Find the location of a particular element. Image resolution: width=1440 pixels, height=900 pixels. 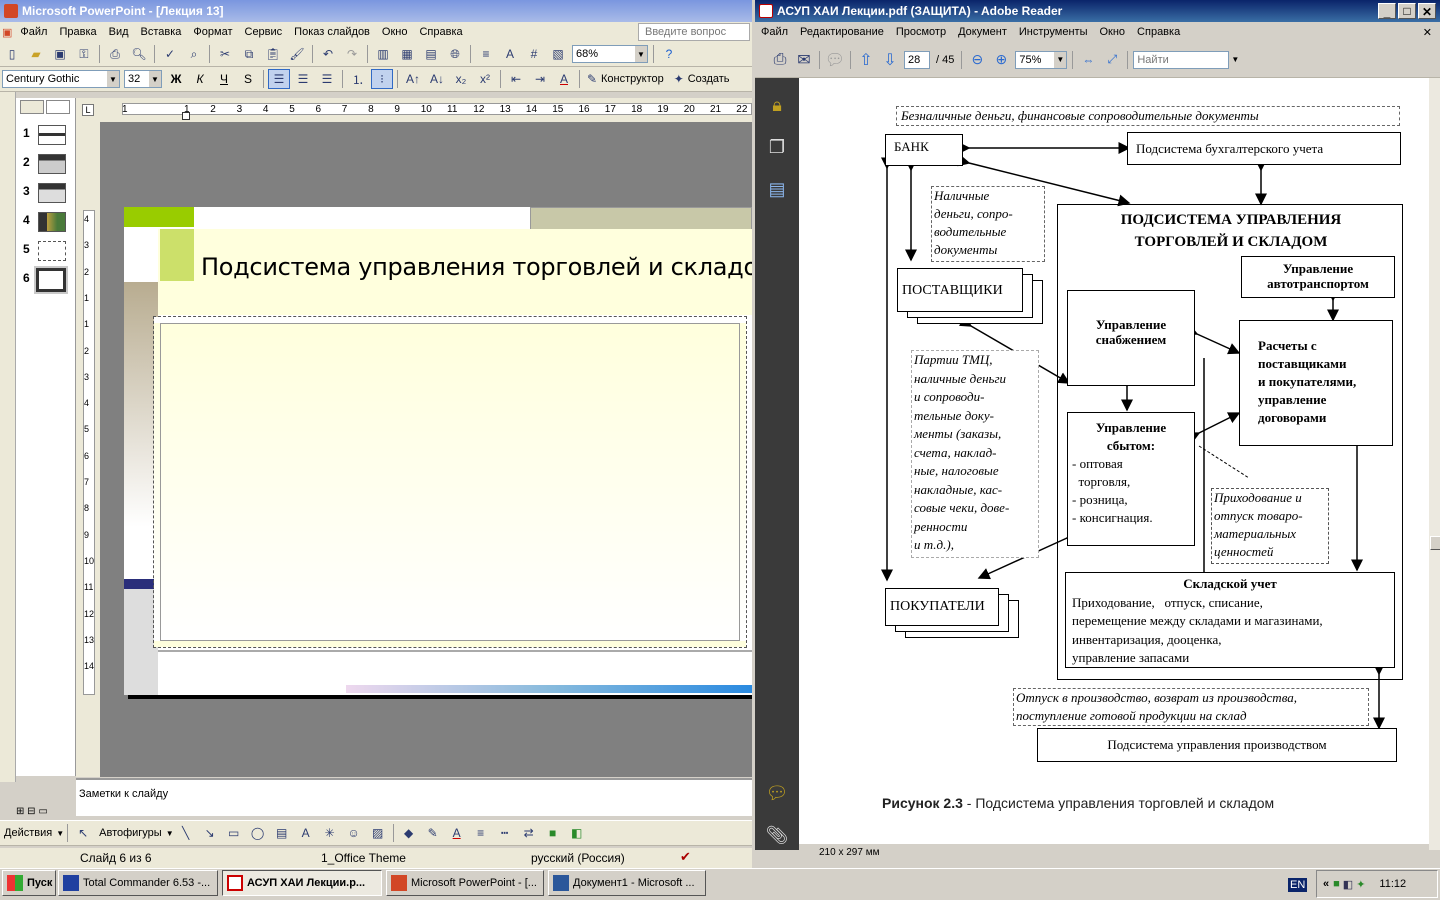

expand-all-icon: ≡ is located at coordinates (486, 54).